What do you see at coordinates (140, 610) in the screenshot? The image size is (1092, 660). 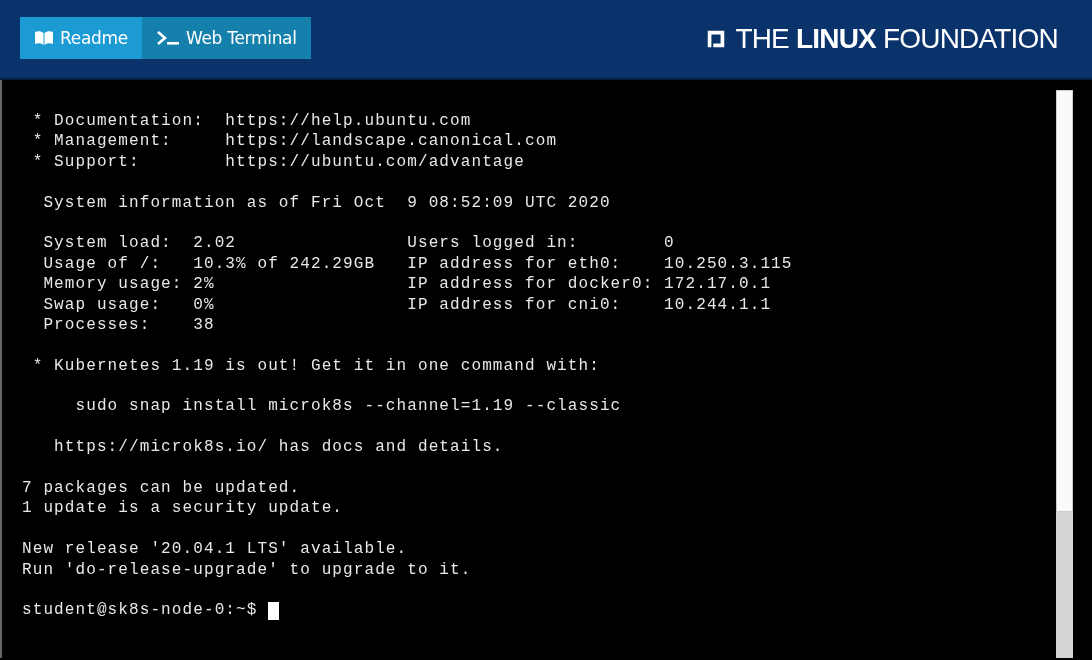 I see `shell-prompt: student@sk8s-node-0:~$` at bounding box center [140, 610].